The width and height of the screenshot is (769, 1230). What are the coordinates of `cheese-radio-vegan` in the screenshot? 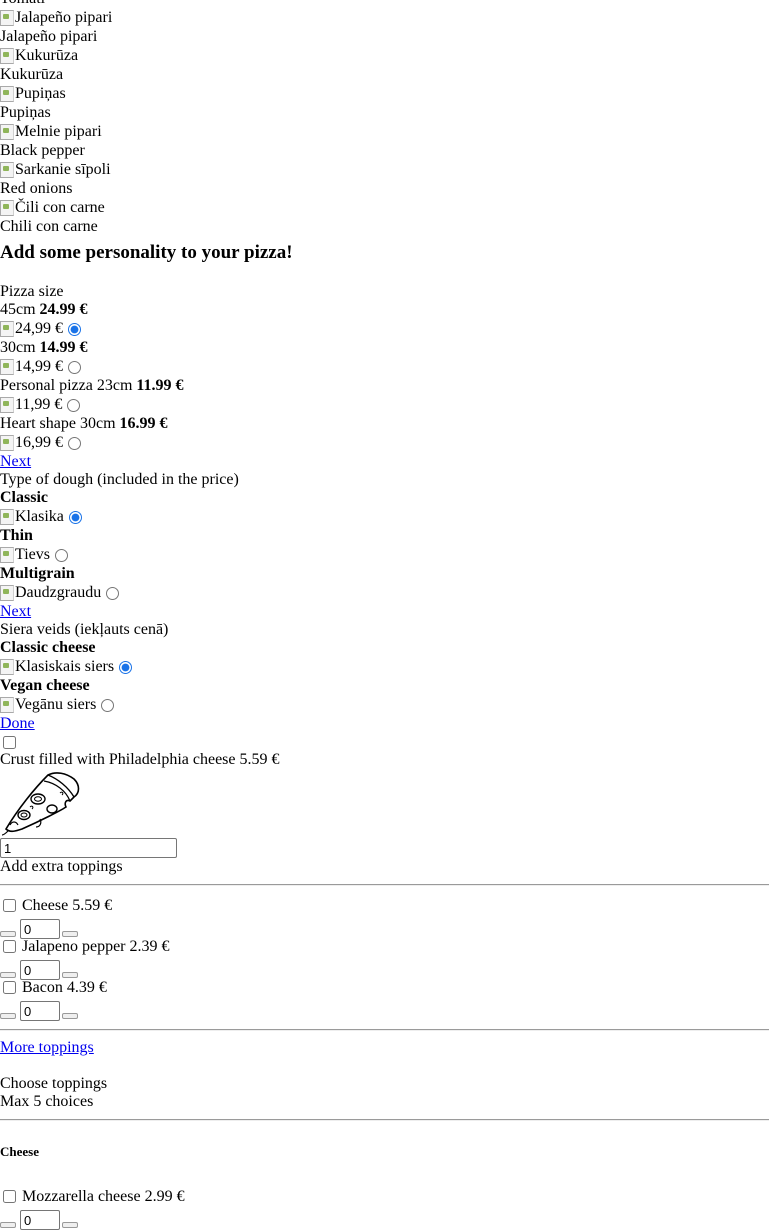 It's located at (108, 705).